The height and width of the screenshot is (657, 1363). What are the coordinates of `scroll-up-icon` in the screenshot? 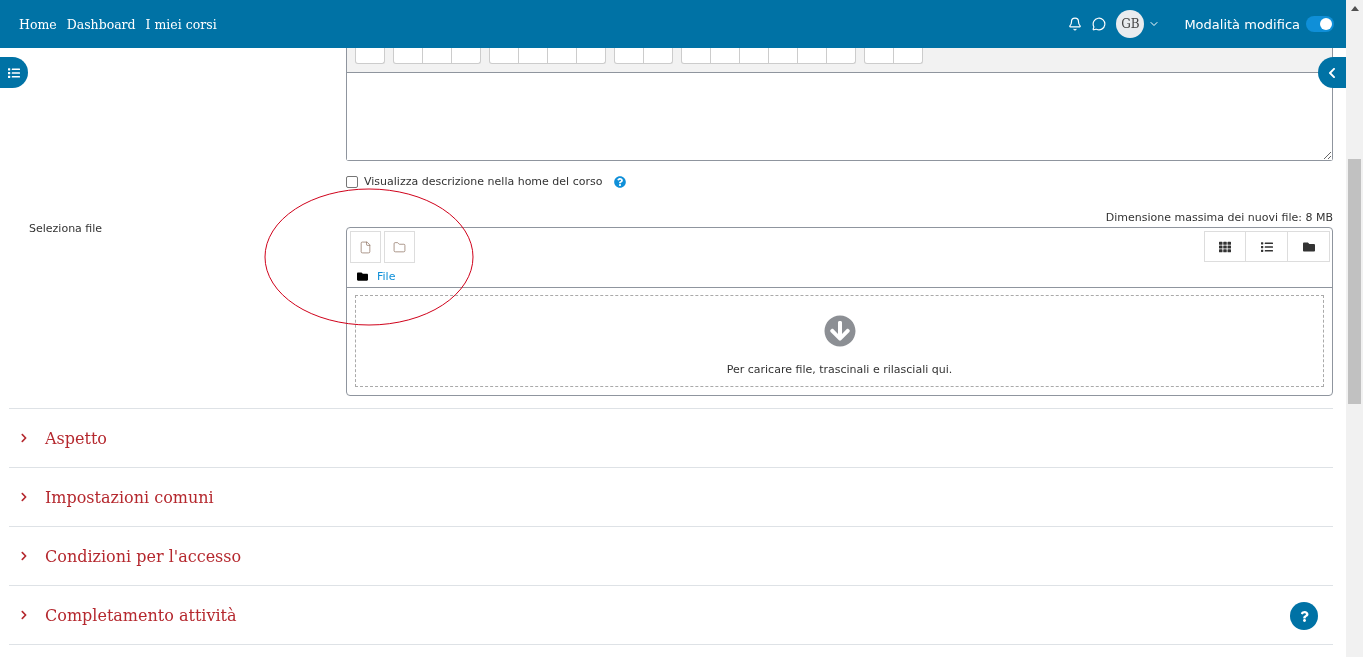 It's located at (1354, 8).